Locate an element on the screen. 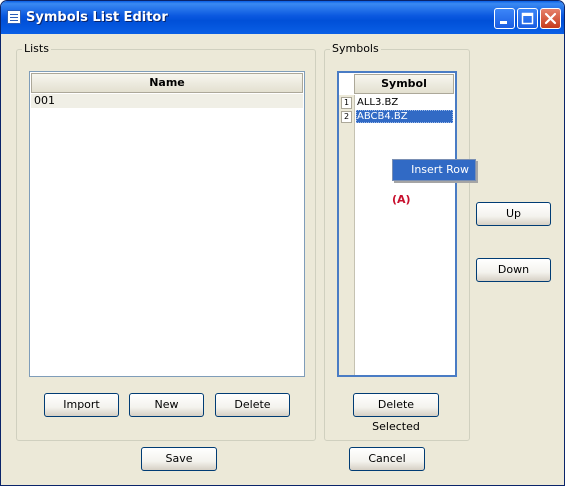  close-icon is located at coordinates (550, 18).